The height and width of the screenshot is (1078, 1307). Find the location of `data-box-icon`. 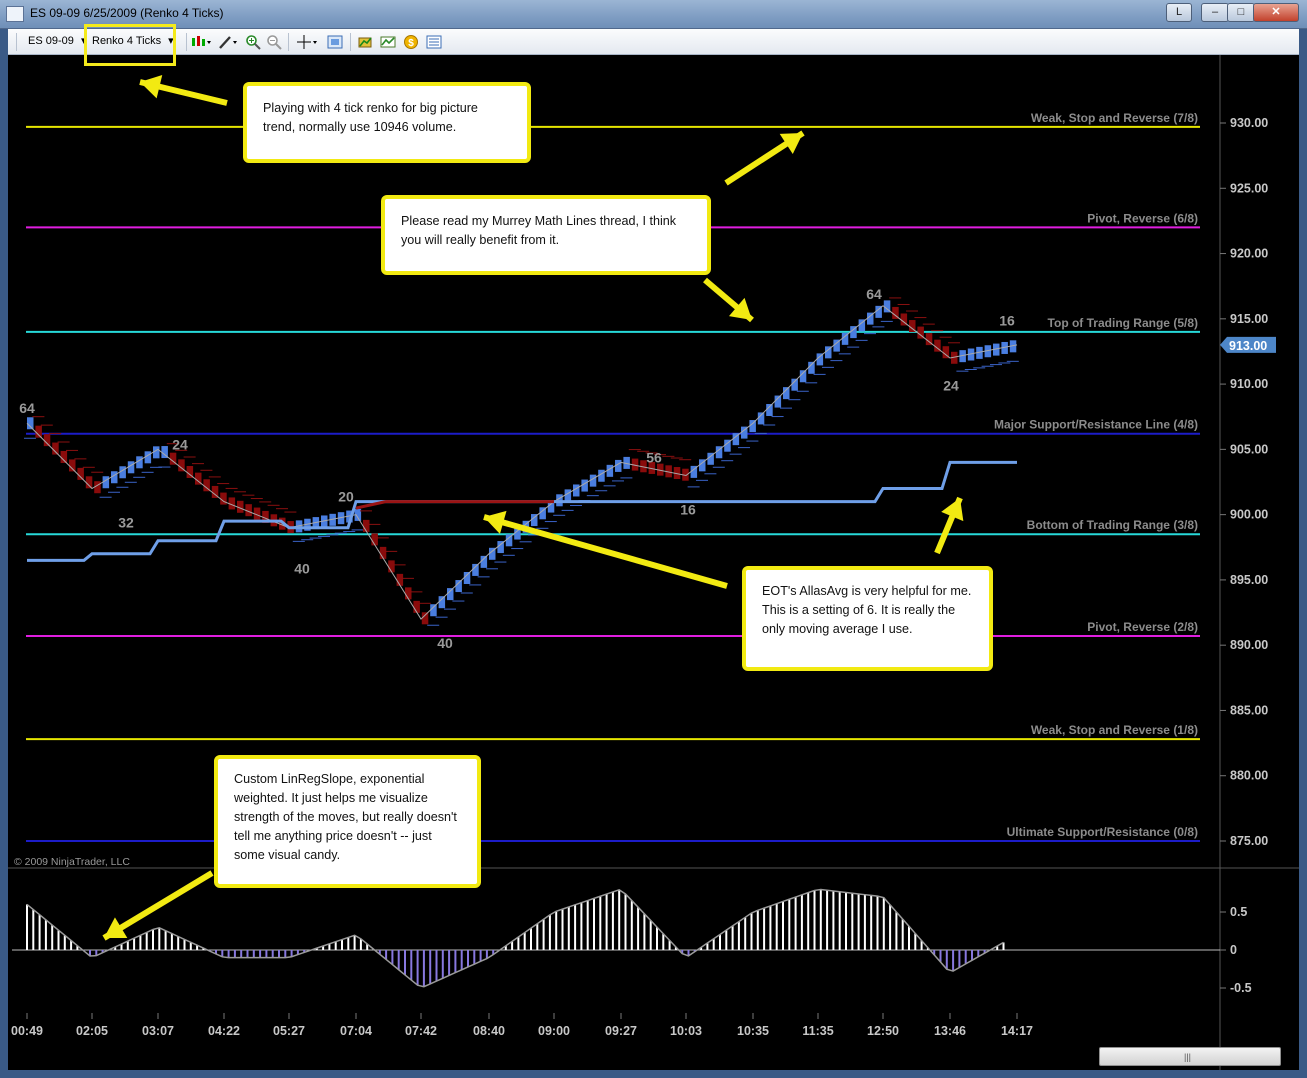

data-box-icon is located at coordinates (434, 42).